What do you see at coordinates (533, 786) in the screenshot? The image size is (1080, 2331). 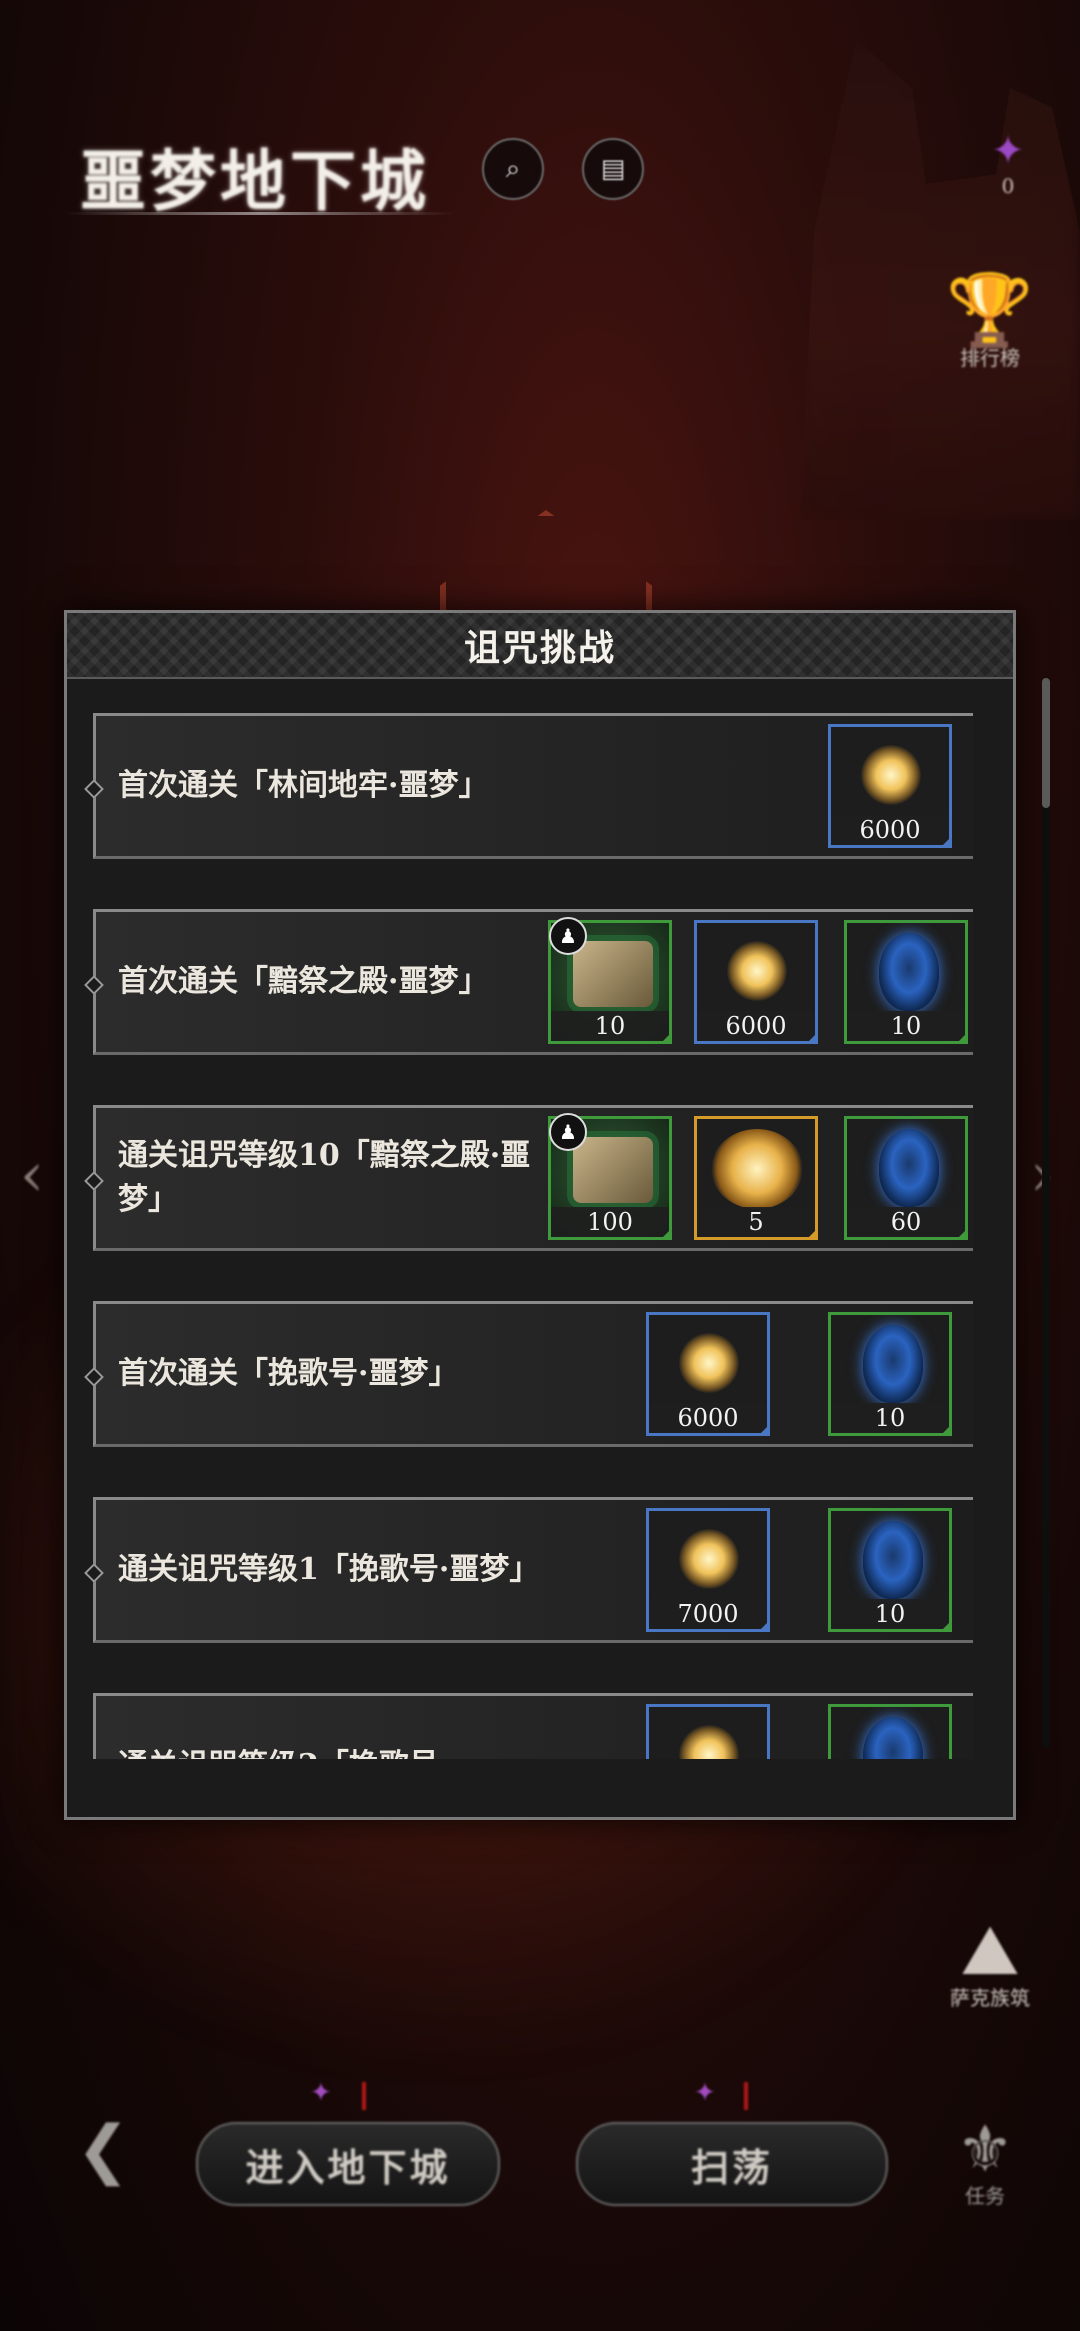 I see `challenge-row: 首次通关「林间地牢·噩梦」 6000` at bounding box center [533, 786].